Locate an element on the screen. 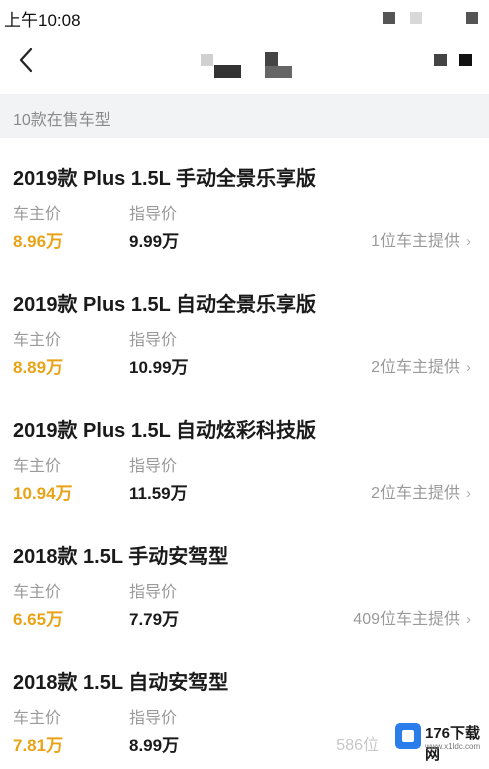 Image resolution: width=489 pixels, height=769 pixels. more-icon is located at coordinates (465, 60).